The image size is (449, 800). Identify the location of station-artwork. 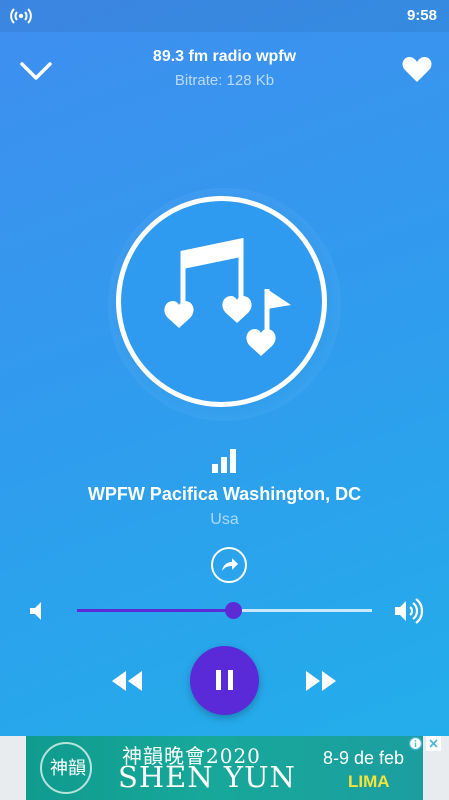
(221, 301).